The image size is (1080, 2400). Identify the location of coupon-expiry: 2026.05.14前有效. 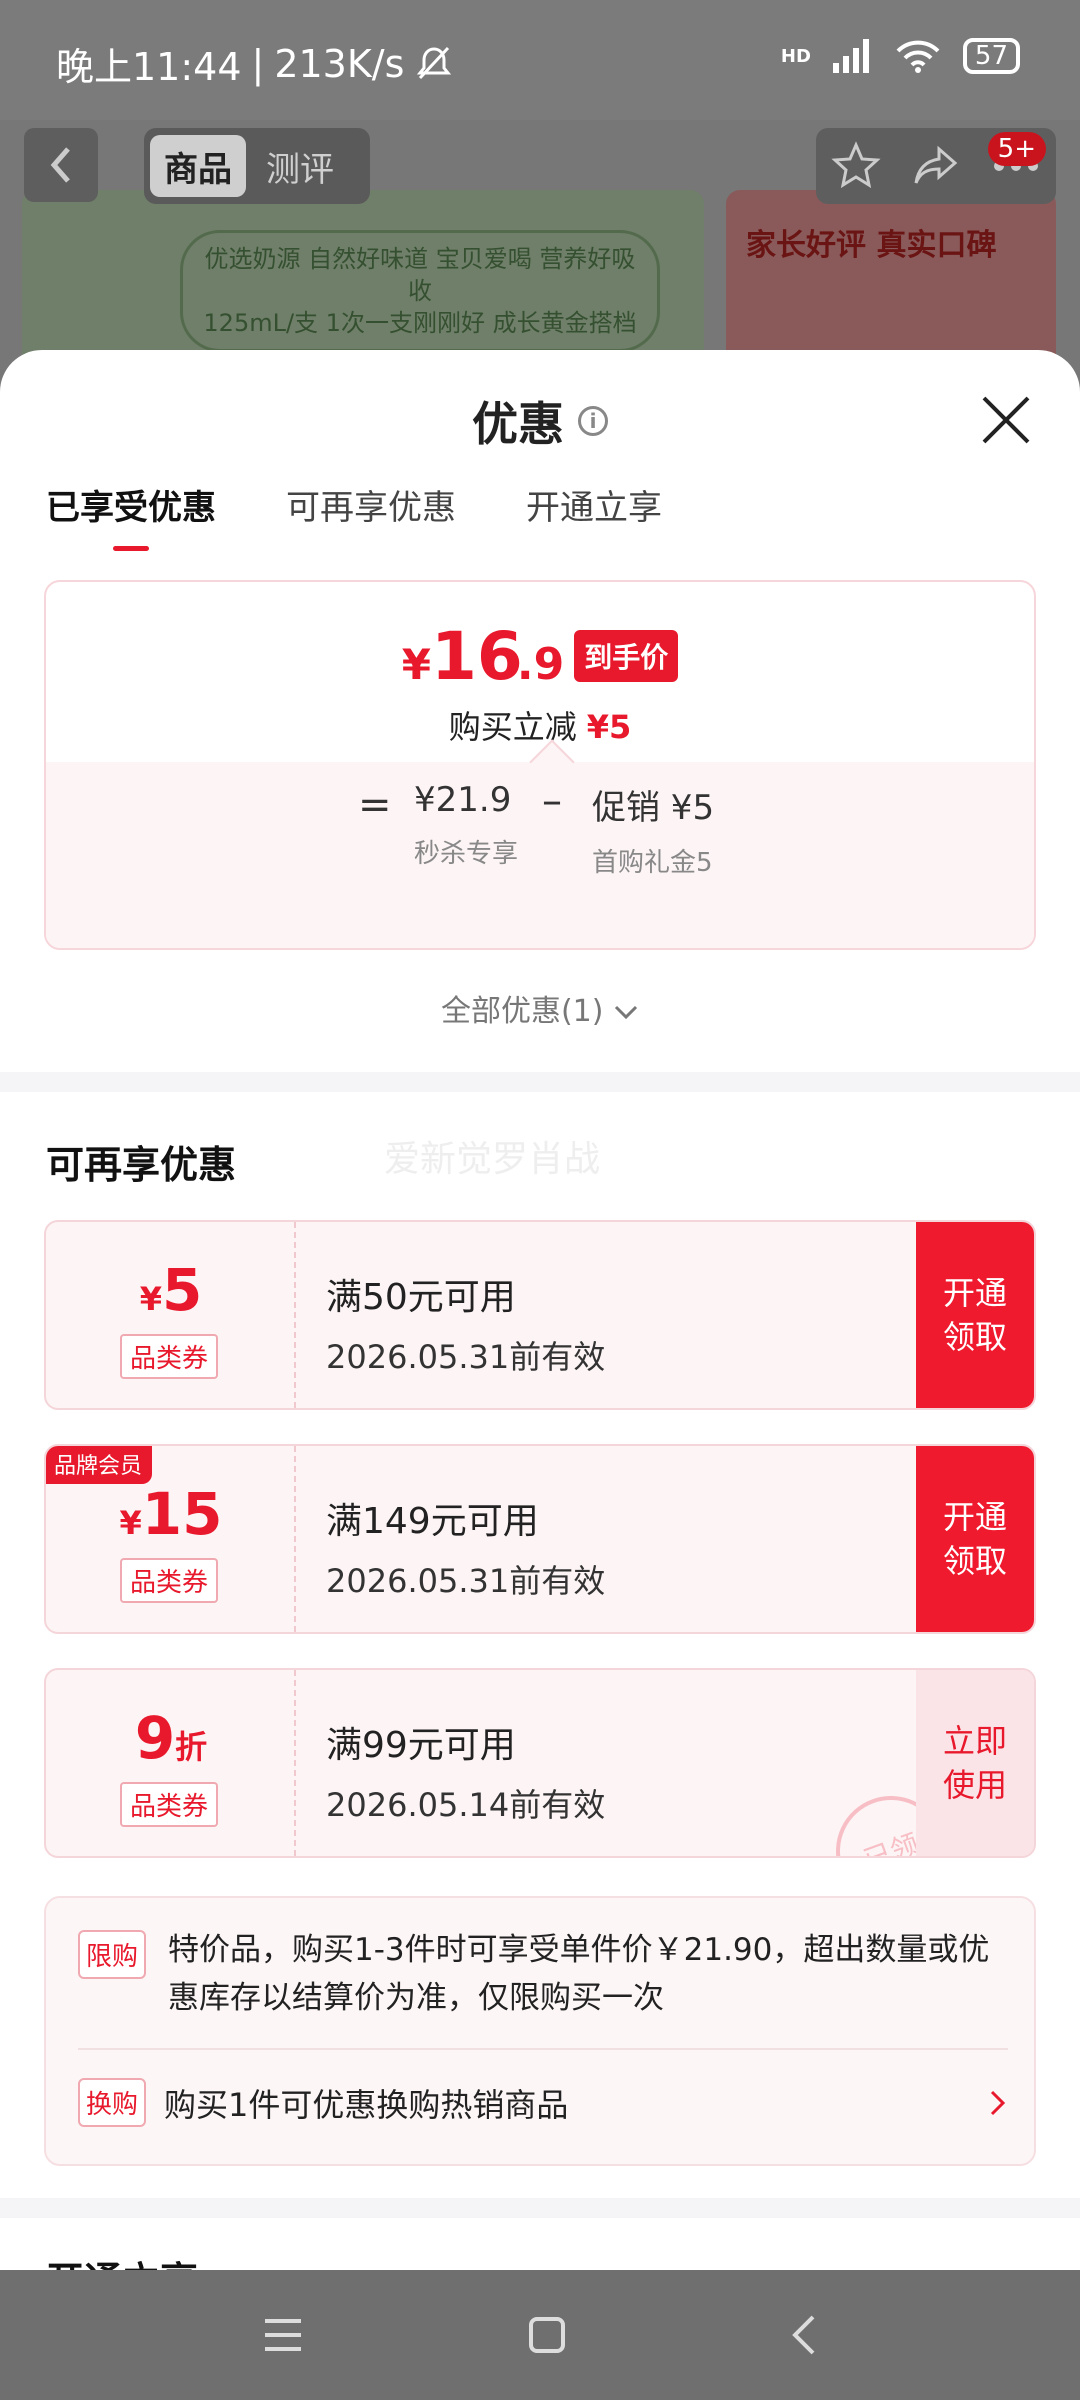
(466, 1805).